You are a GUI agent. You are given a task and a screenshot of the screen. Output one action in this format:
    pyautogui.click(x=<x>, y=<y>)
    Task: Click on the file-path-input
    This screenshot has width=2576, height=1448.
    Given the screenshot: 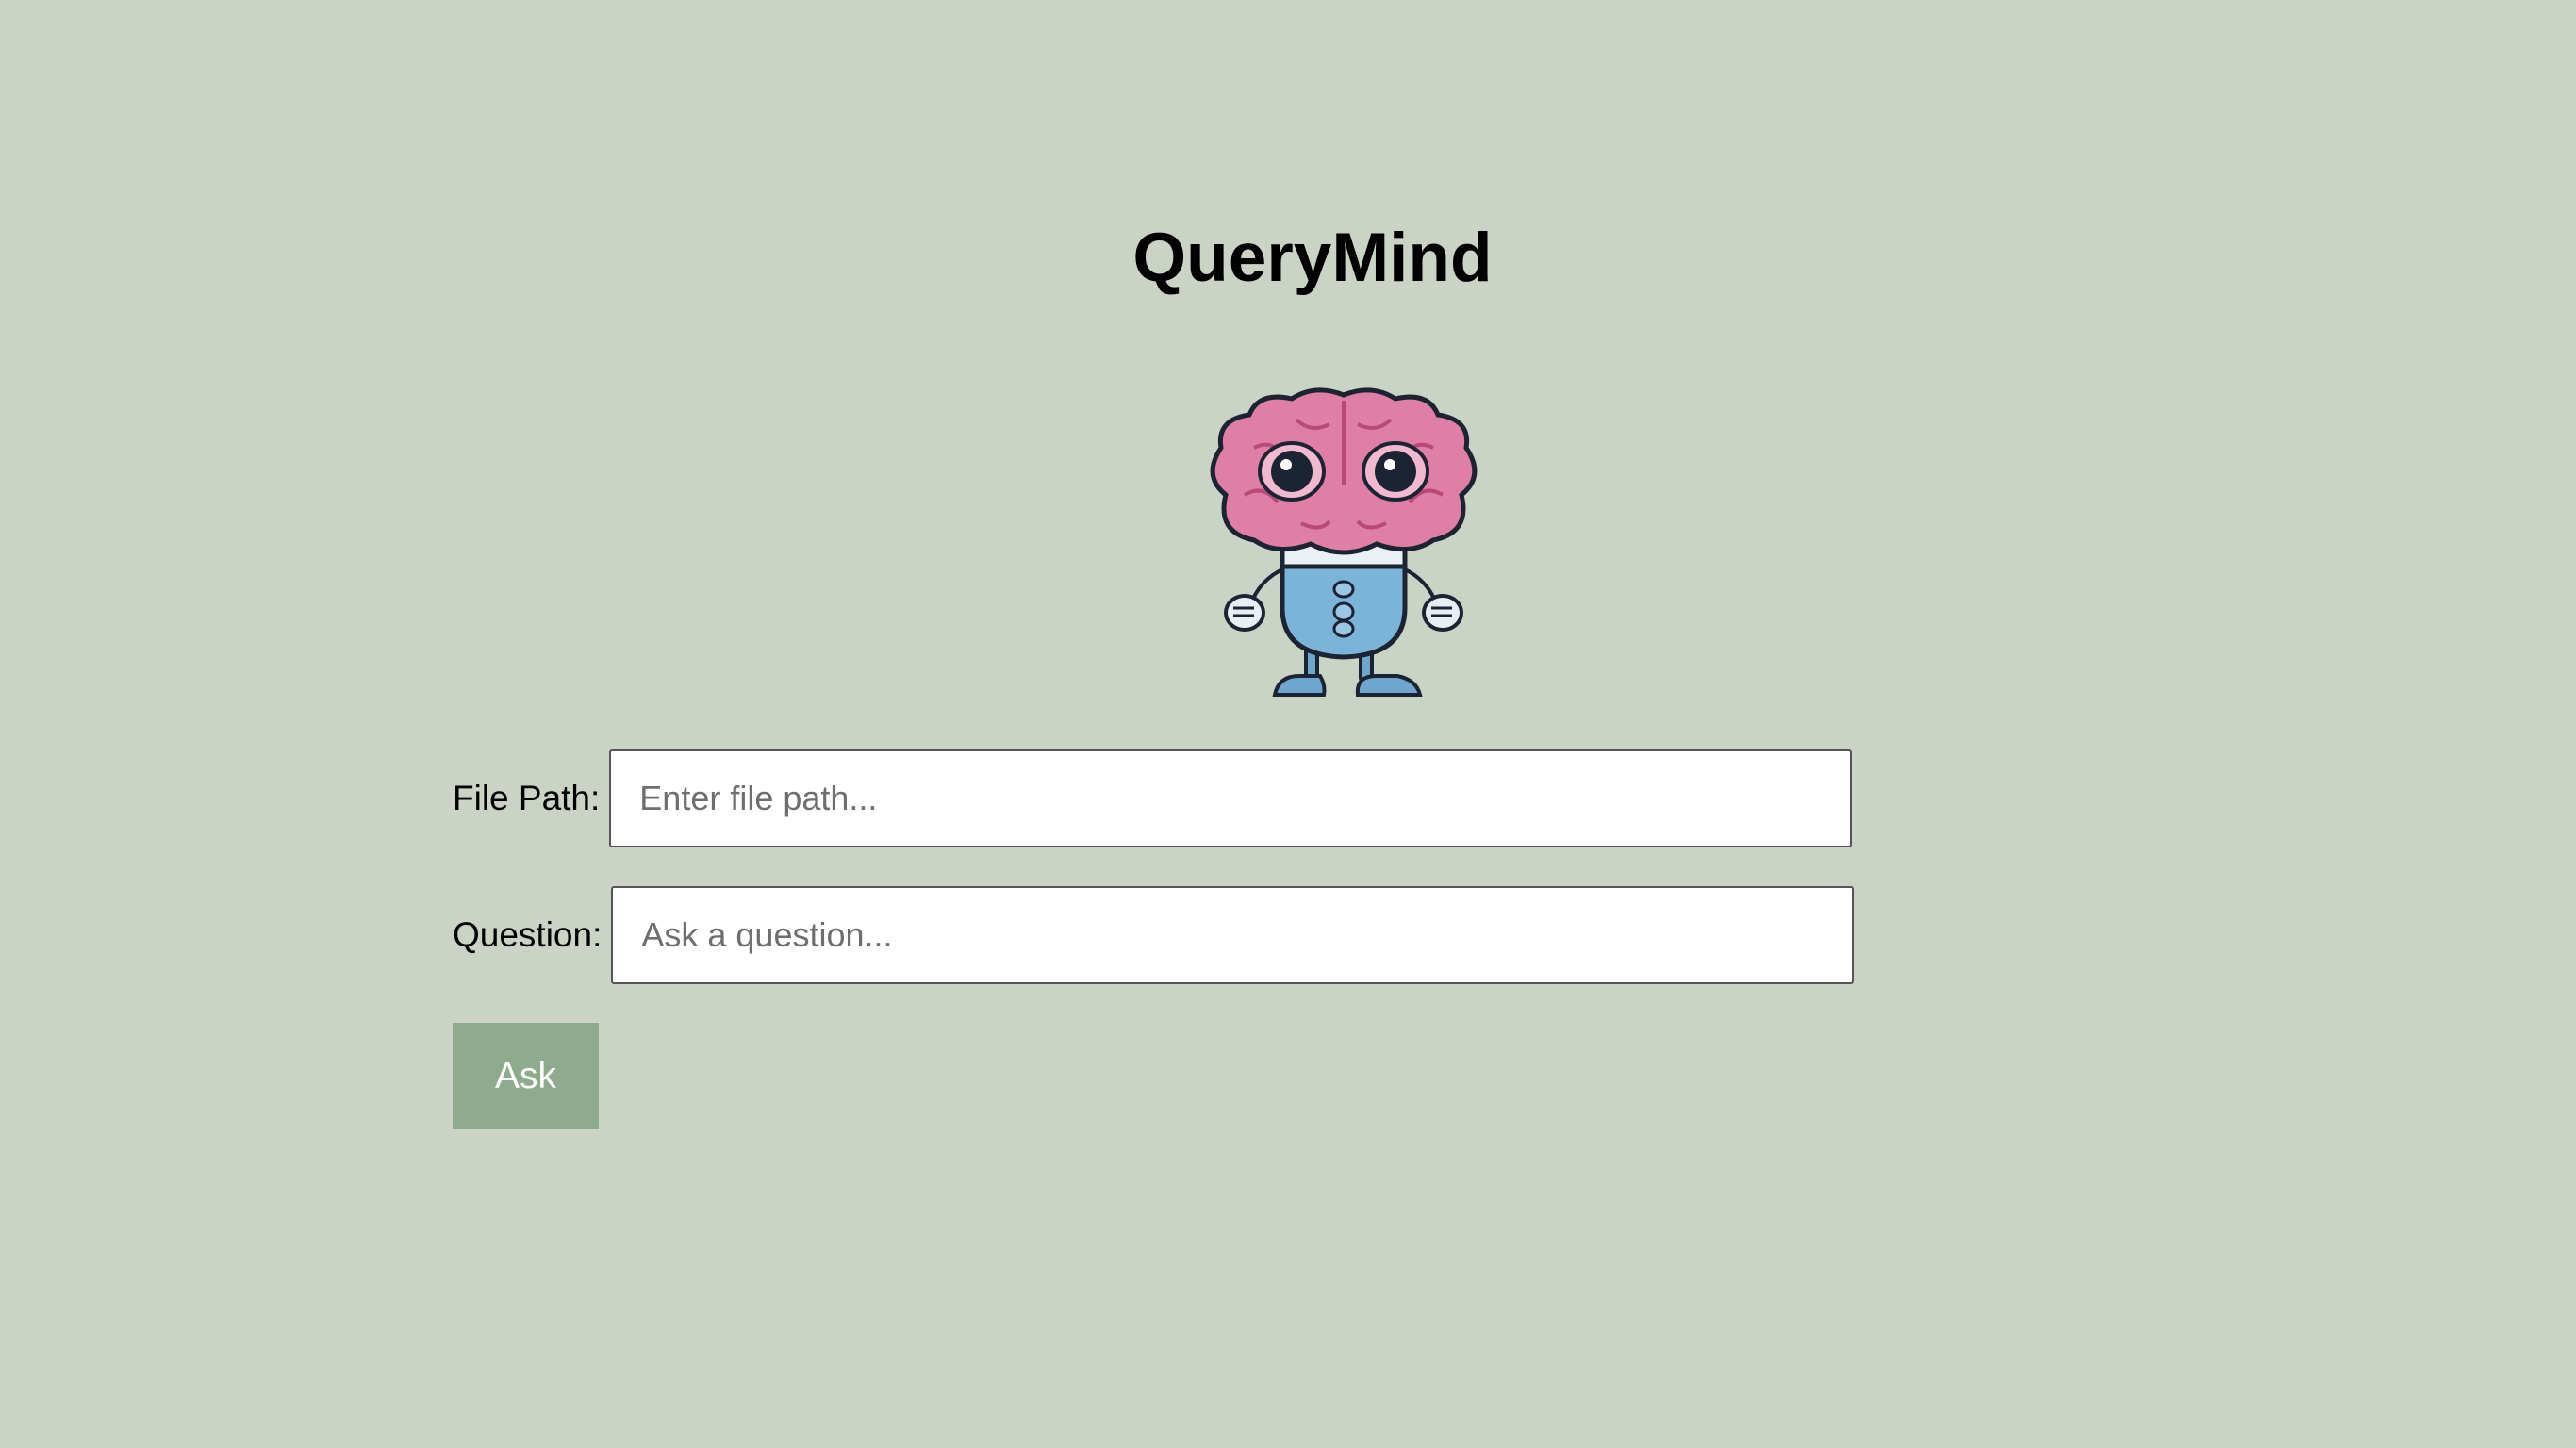 What is the action you would take?
    pyautogui.click(x=1231, y=798)
    